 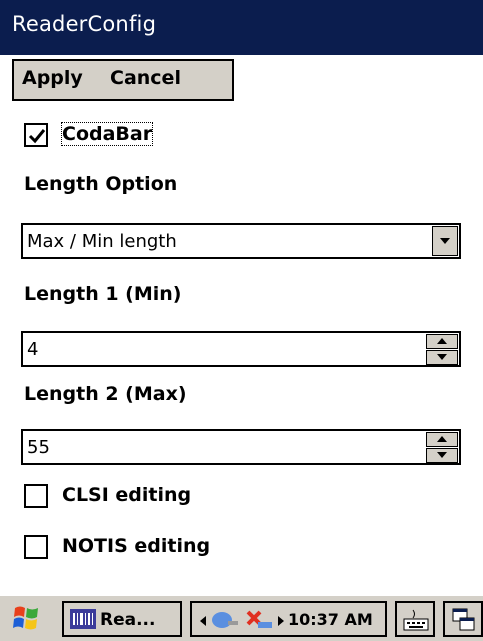 I want to click on tray-left-arrow-icon, so click(x=203, y=621).